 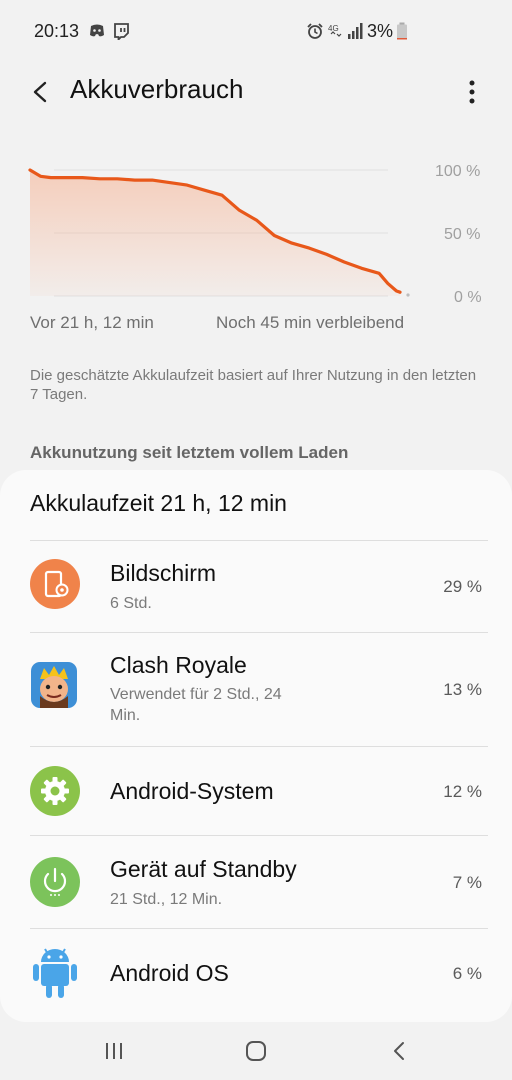 I want to click on navigation-bar, so click(x=256, y=1051).